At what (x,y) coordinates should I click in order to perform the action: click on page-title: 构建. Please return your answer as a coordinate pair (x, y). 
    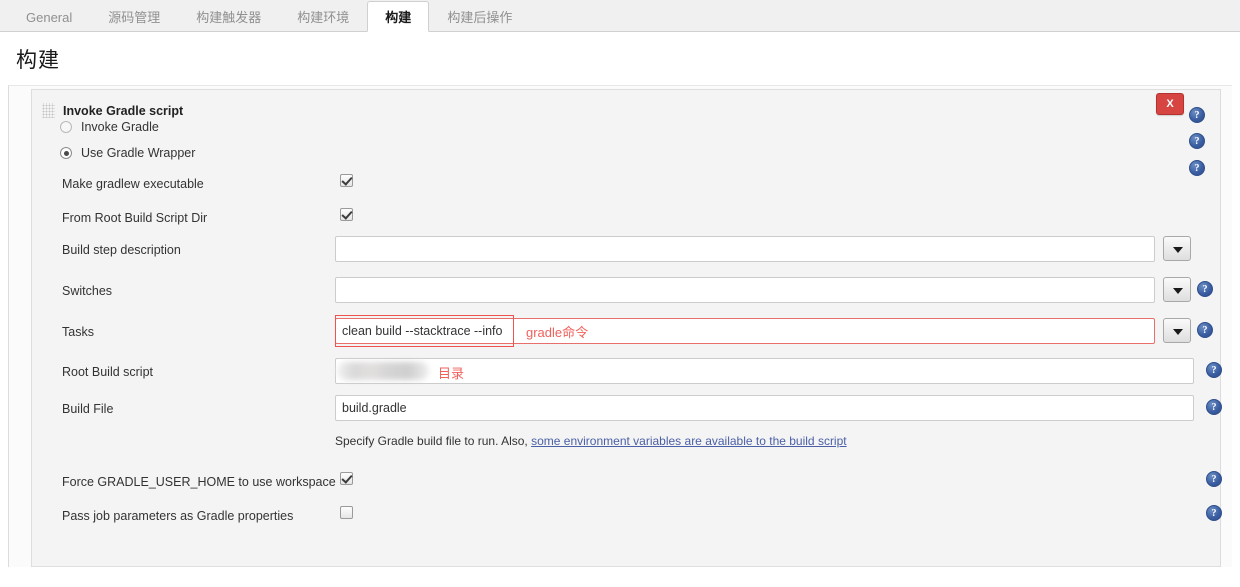
    Looking at the image, I should click on (38, 60).